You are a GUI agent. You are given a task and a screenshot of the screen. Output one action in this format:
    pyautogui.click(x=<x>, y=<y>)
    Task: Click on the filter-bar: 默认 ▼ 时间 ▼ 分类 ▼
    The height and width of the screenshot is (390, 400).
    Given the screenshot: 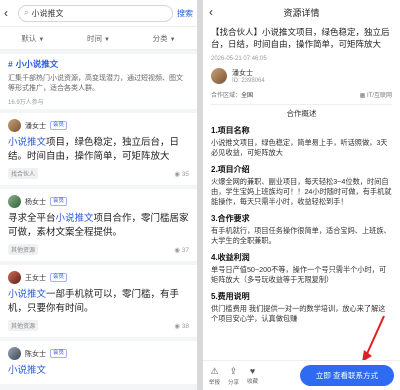 What is the action you would take?
    pyautogui.click(x=98, y=38)
    